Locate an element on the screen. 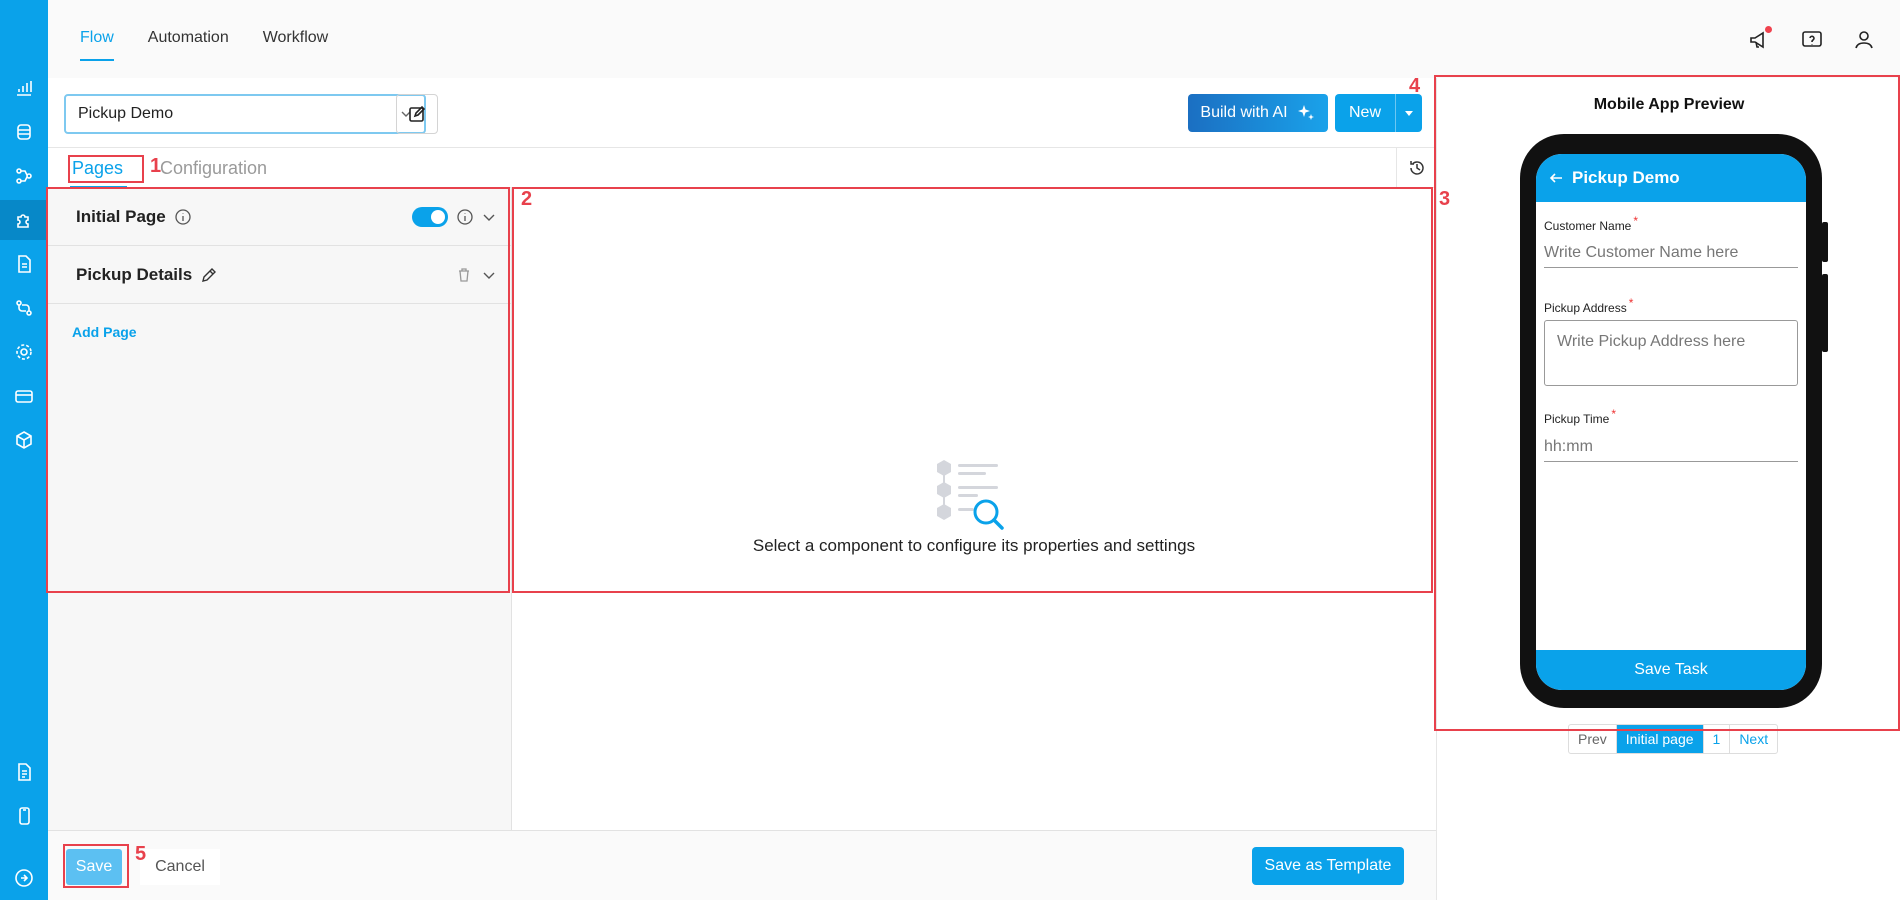  analytics-icon is located at coordinates (24, 88).